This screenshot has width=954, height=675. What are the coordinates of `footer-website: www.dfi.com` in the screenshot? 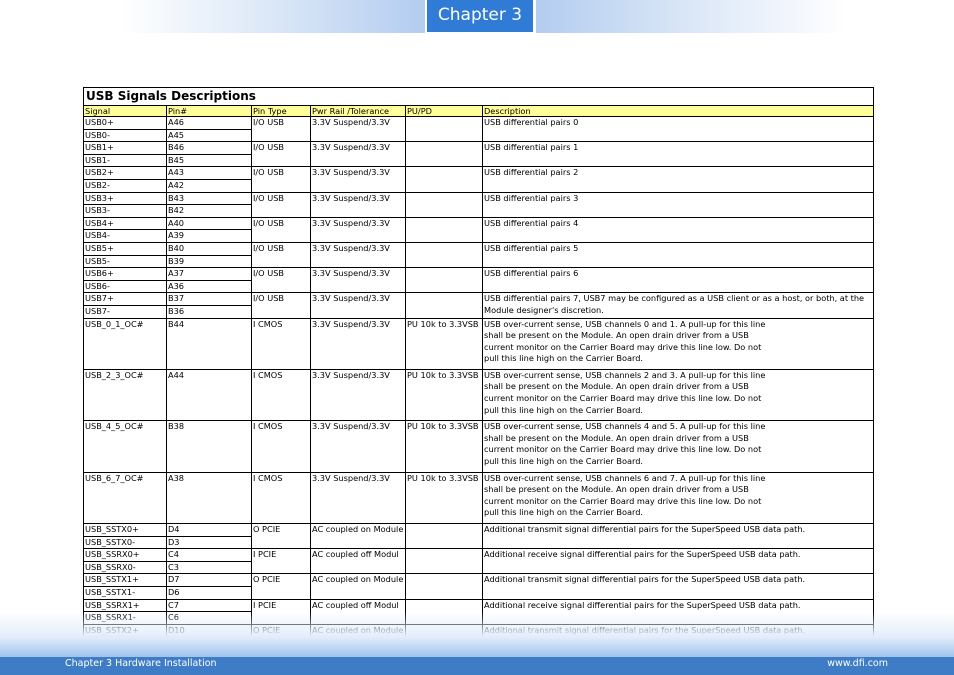 It's located at (857, 663).